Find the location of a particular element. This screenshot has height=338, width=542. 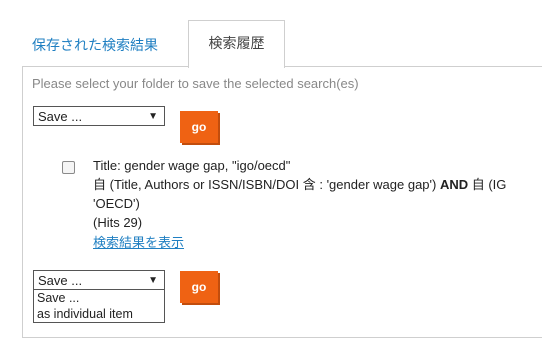

search-item-title: Title: gender wage gap, "igo/oecd" is located at coordinates (192, 165).